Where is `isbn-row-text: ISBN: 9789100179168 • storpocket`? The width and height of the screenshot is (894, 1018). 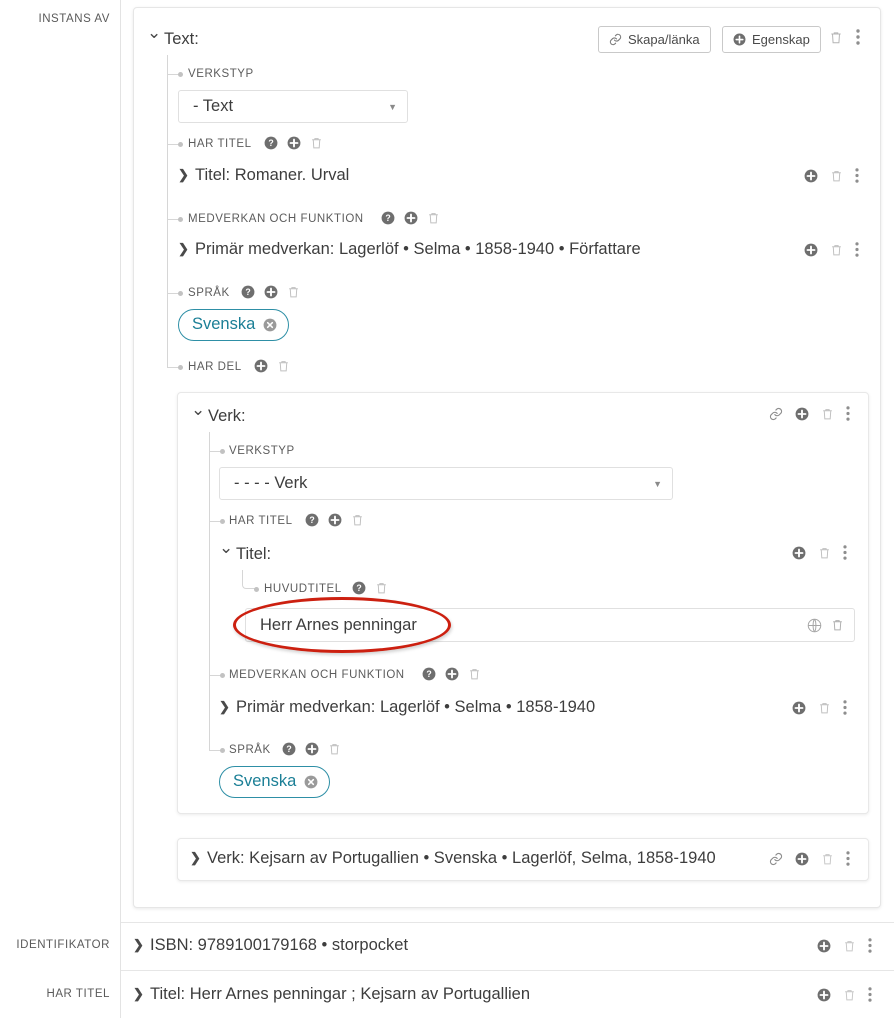
isbn-row-text: ISBN: 9789100179168 • storpocket is located at coordinates (270, 945).